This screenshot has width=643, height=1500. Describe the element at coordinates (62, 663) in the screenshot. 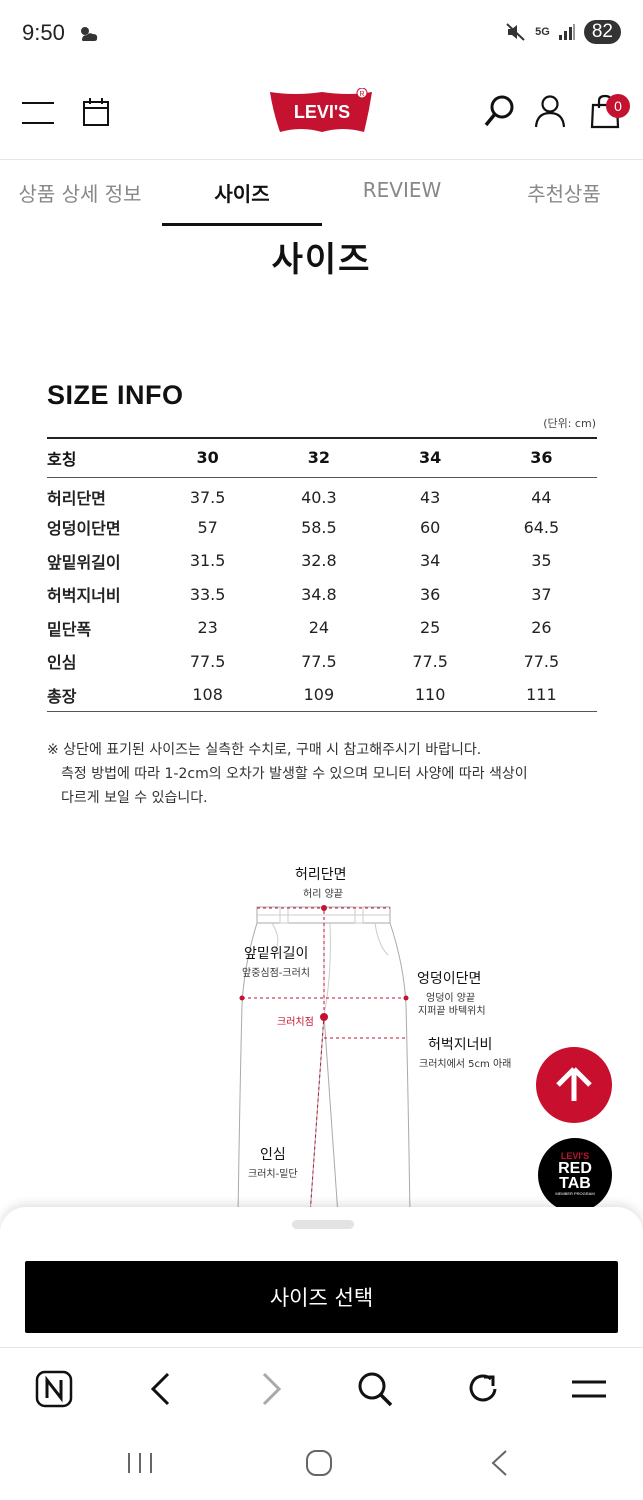

I see `row-label: 인심` at that location.